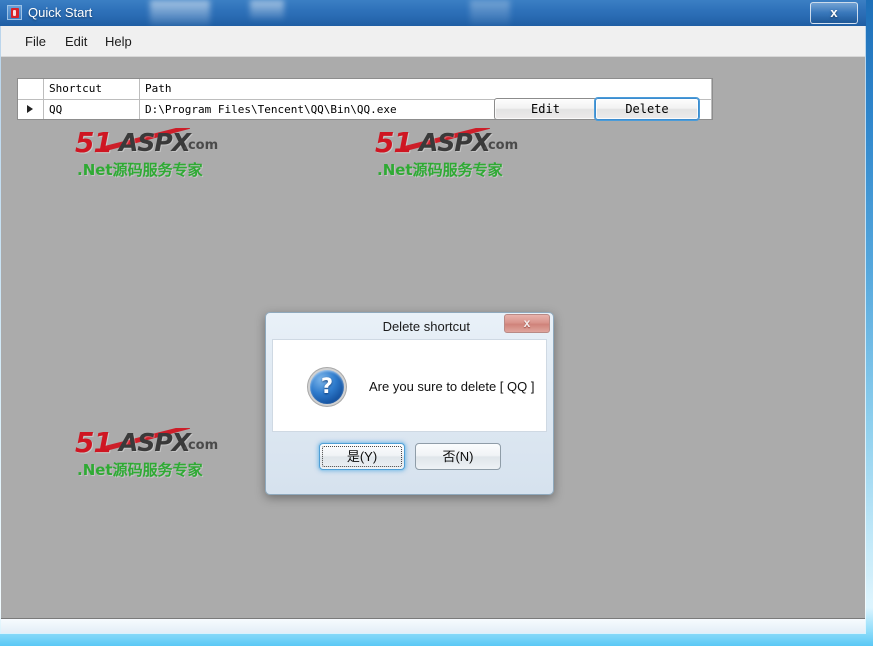  Describe the element at coordinates (31, 89) in the screenshot. I see `grid-corner-cell` at that location.